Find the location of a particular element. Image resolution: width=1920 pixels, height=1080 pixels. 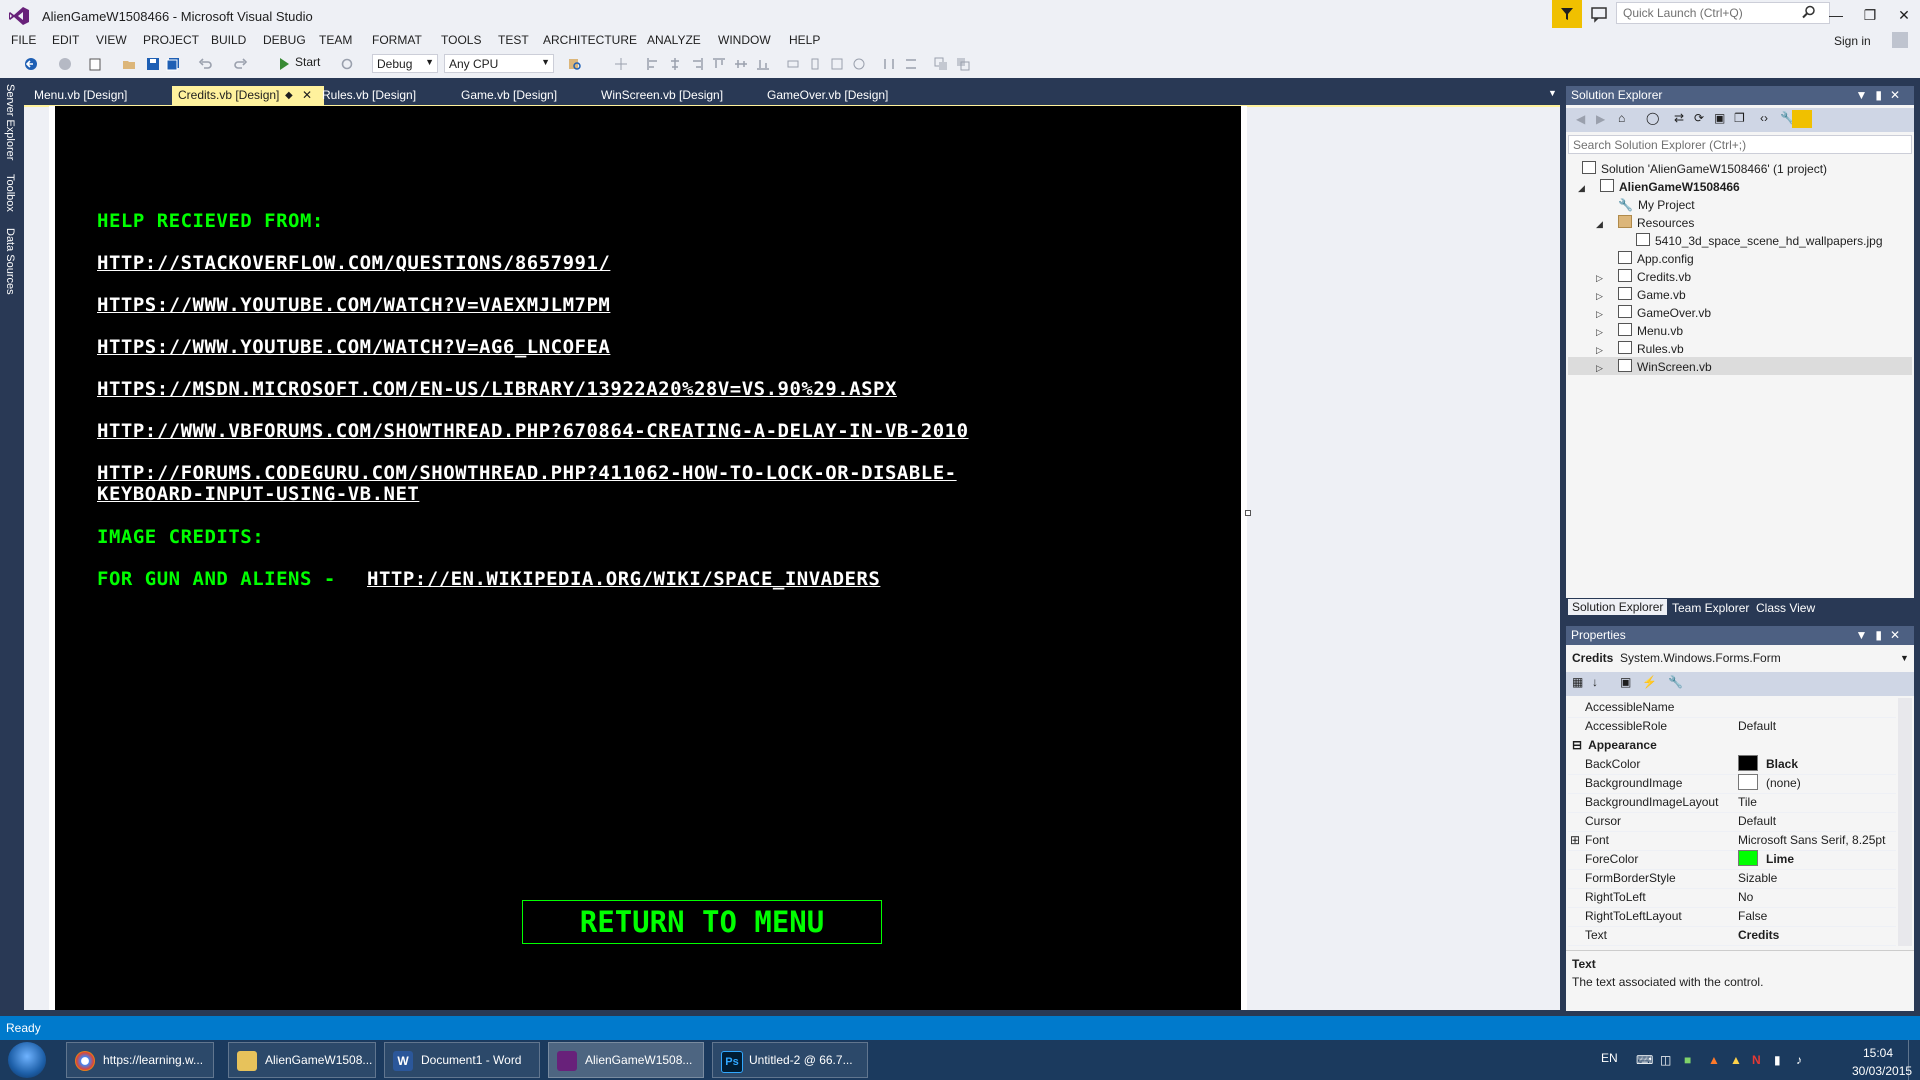

make-same-size-icon is located at coordinates (859, 64).